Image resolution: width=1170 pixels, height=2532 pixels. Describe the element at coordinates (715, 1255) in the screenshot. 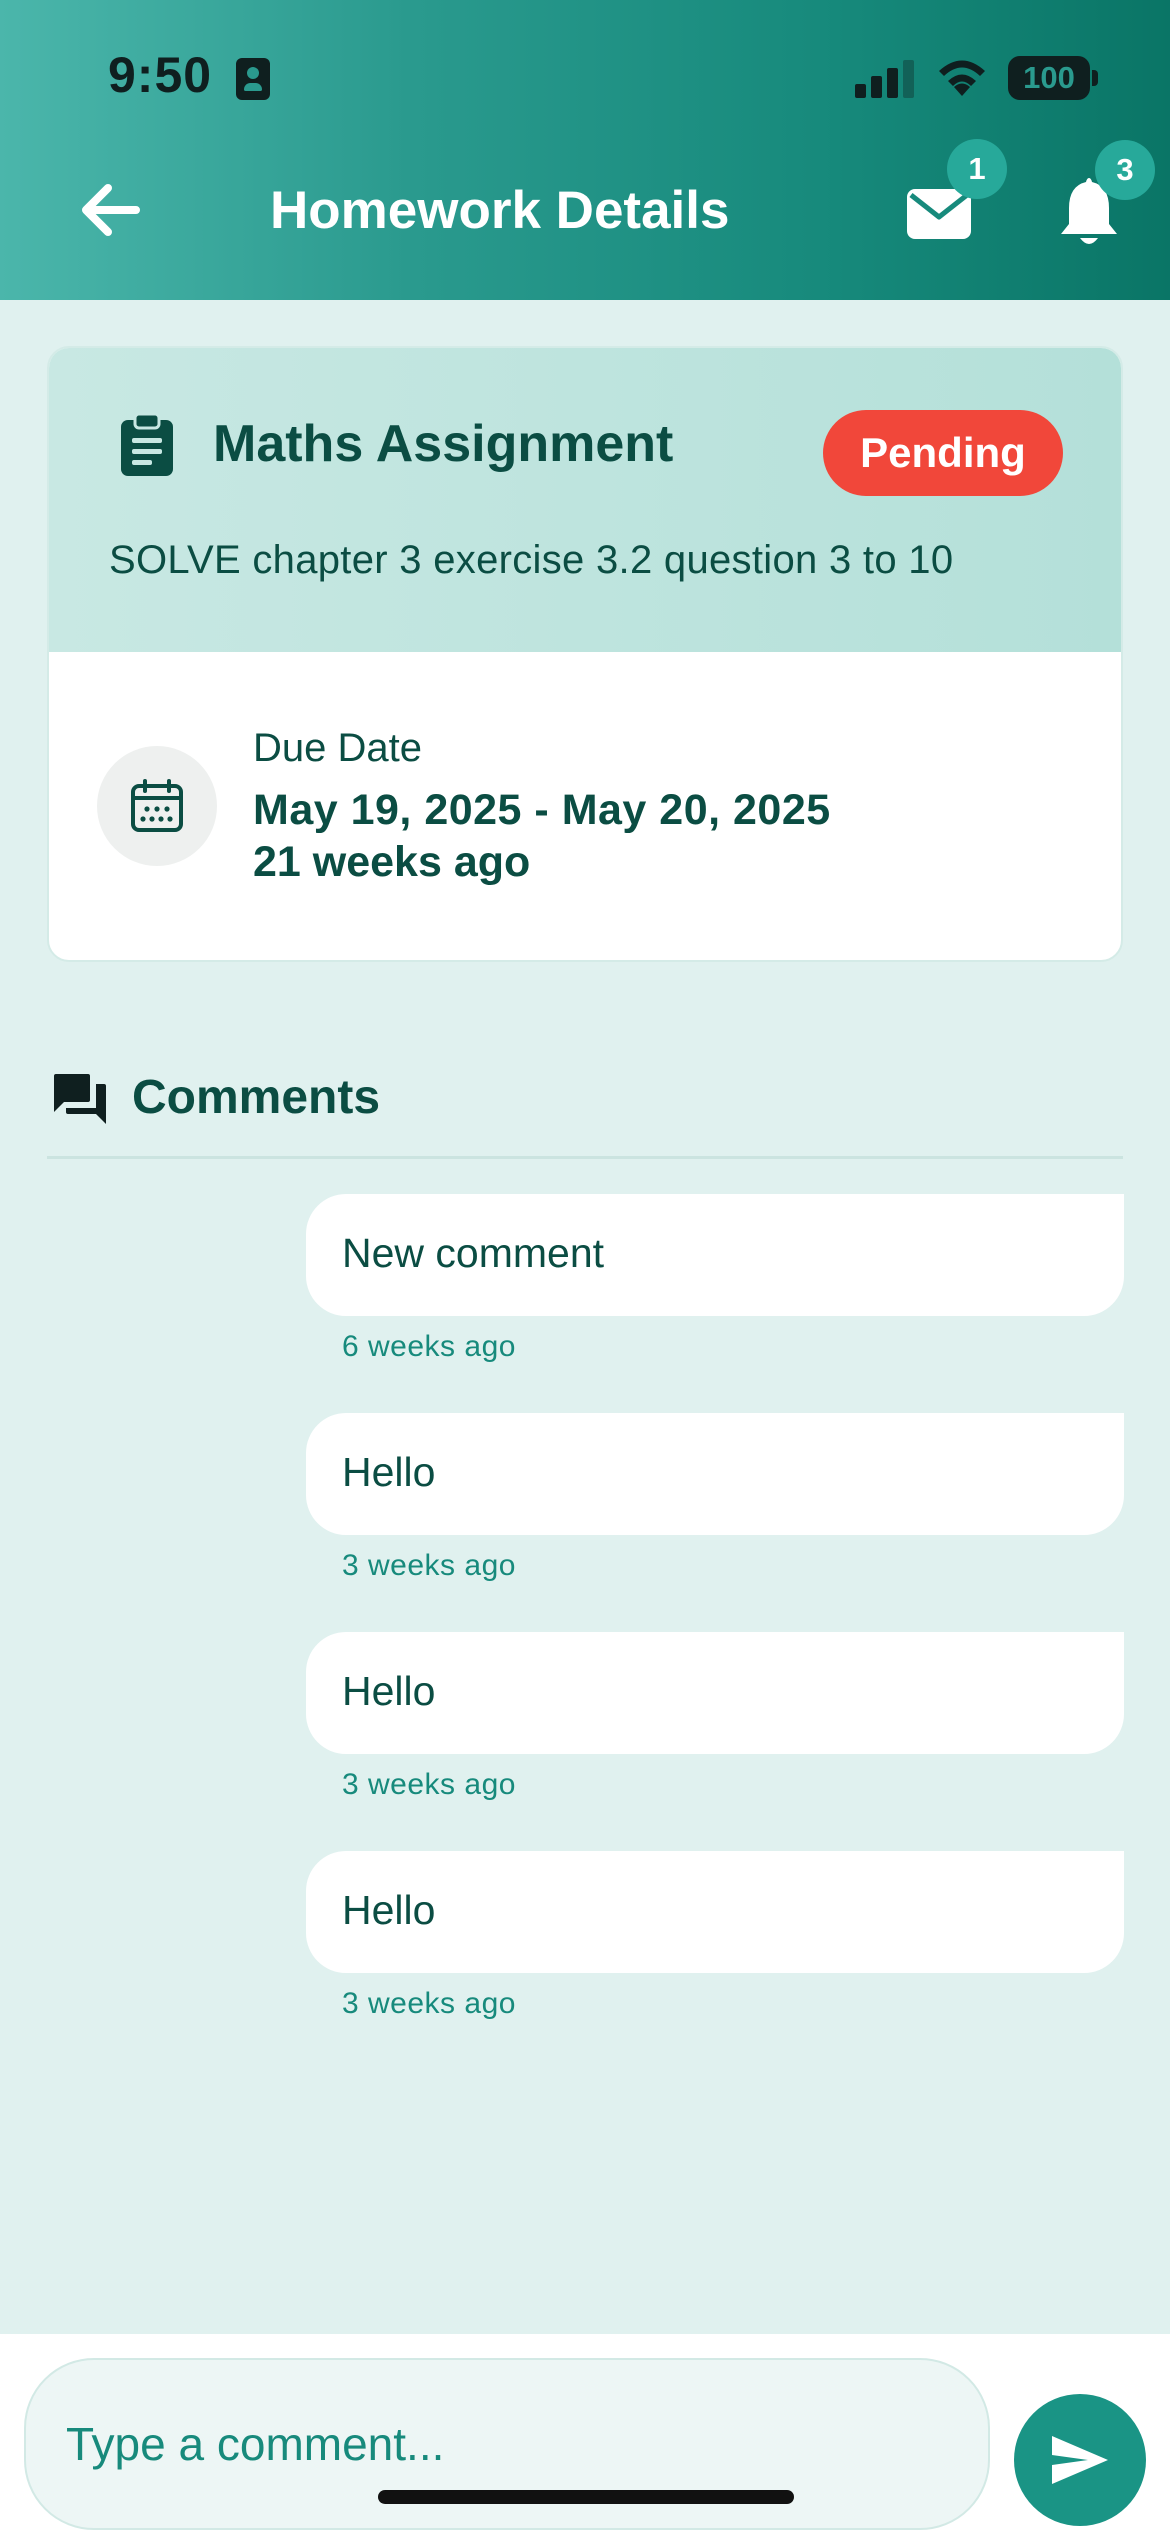

I see `comment-bubble: New comment` at that location.